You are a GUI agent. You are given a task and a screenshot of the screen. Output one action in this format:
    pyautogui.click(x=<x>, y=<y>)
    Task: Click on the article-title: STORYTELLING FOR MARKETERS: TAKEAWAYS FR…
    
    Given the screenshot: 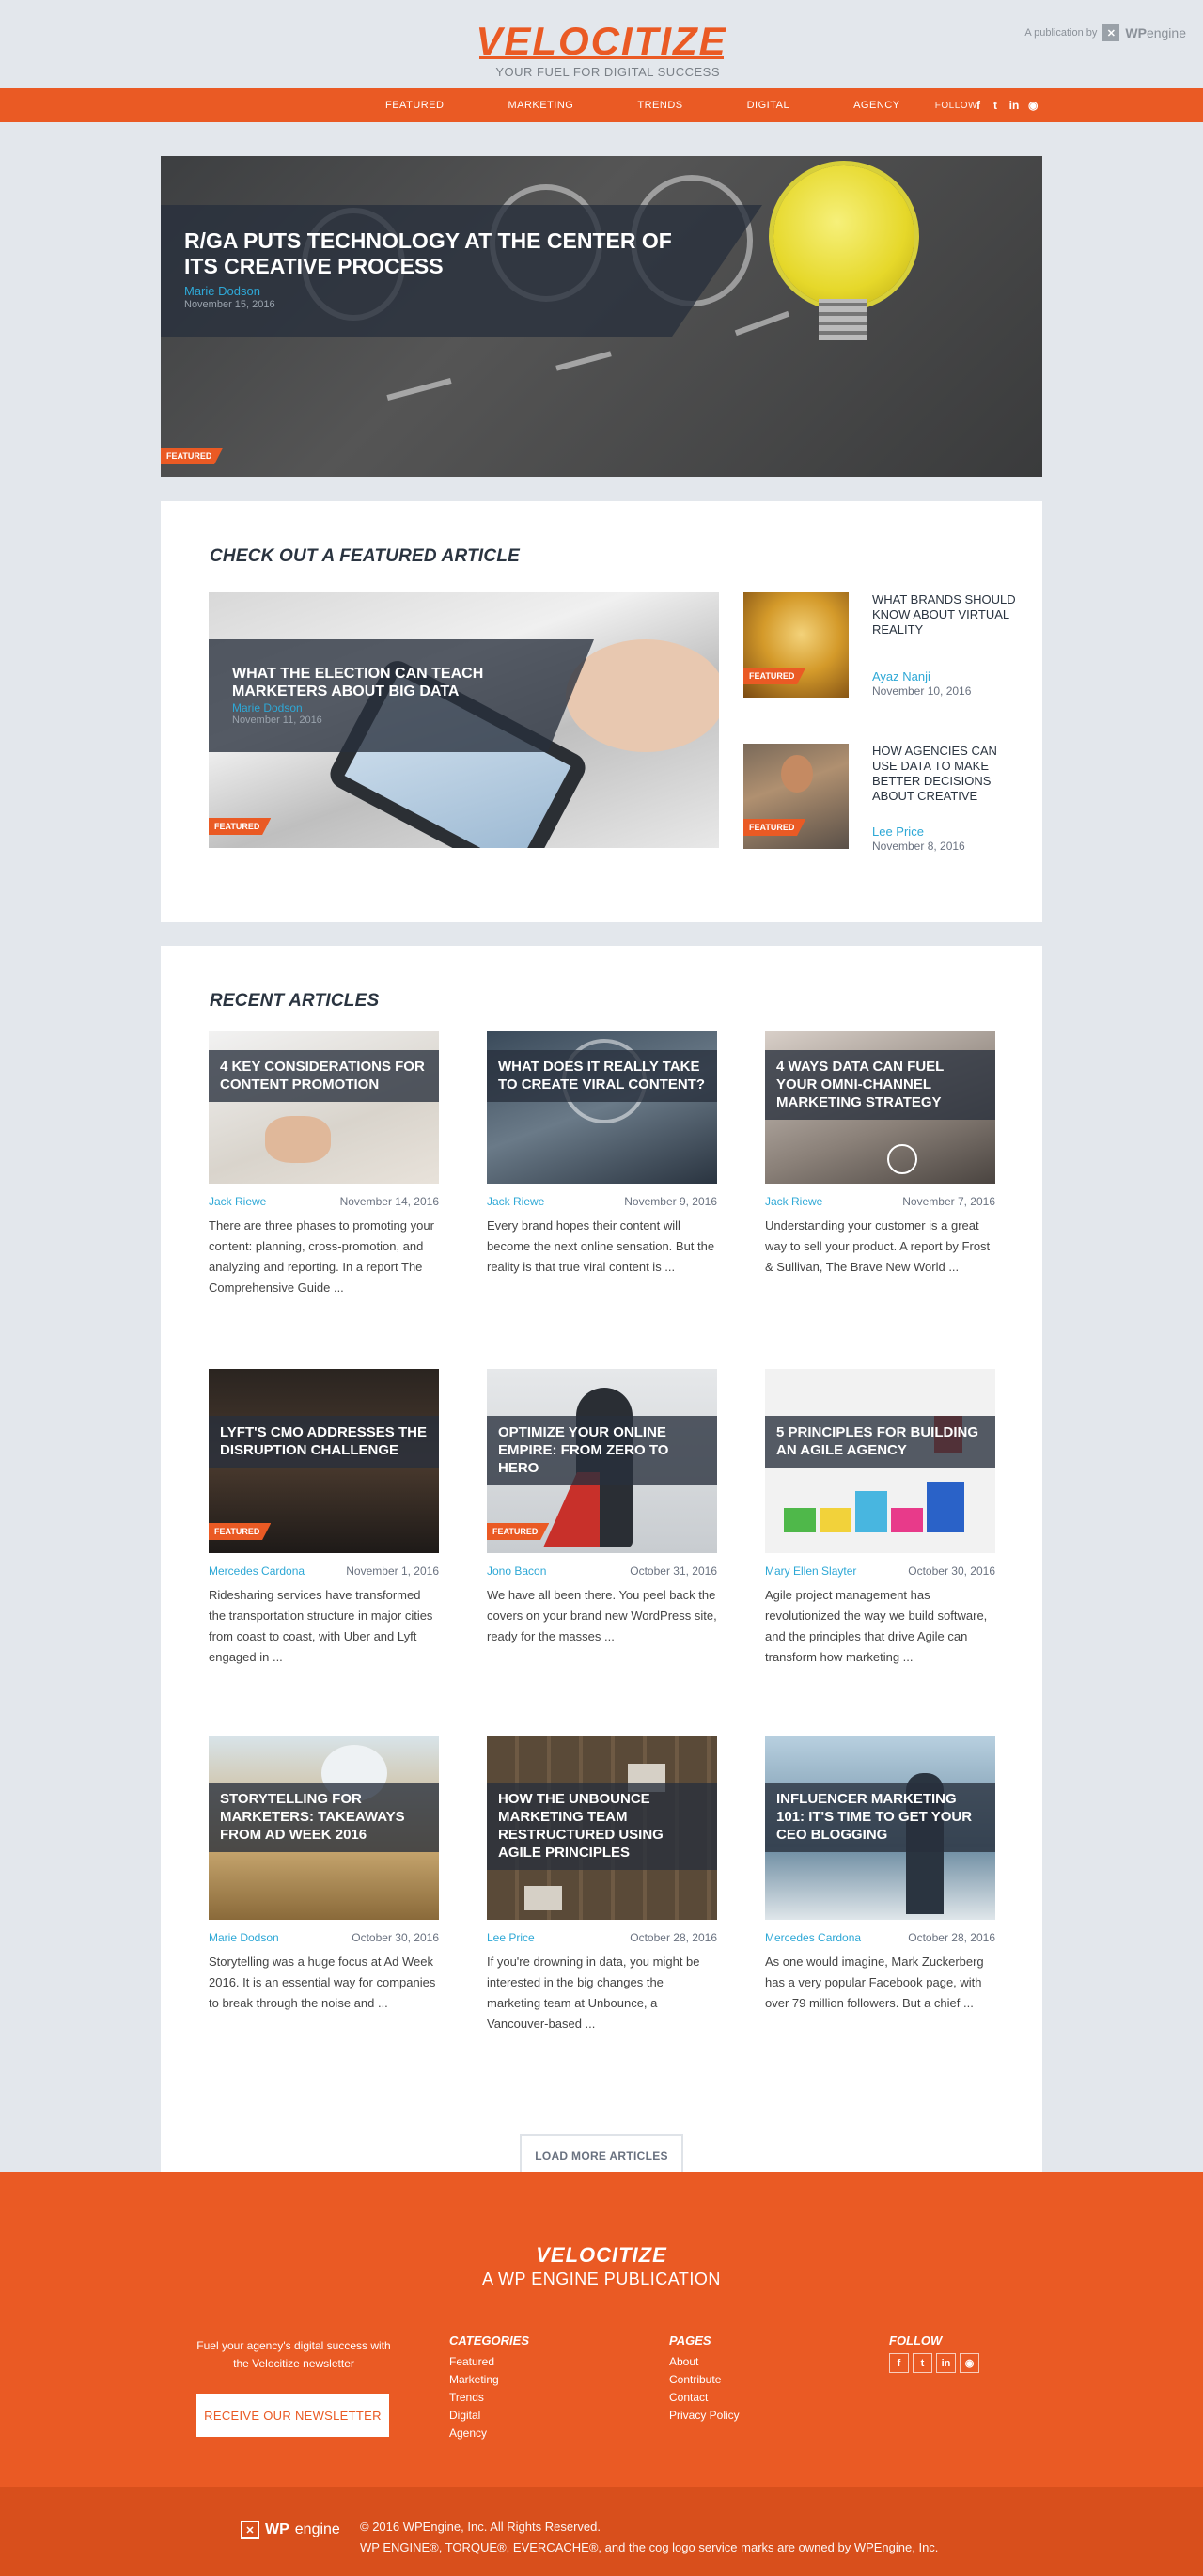 What is the action you would take?
    pyautogui.click(x=324, y=1817)
    